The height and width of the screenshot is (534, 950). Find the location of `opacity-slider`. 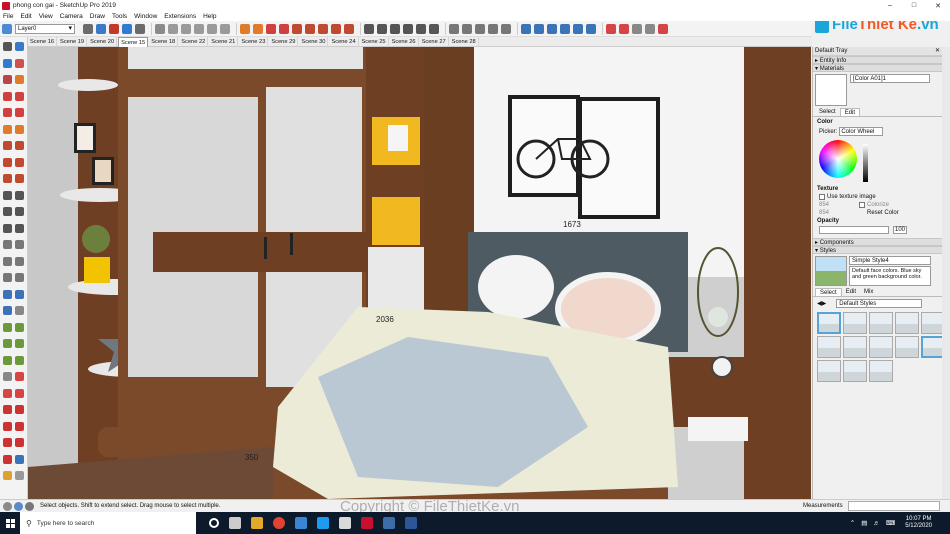

opacity-slider is located at coordinates (854, 230).